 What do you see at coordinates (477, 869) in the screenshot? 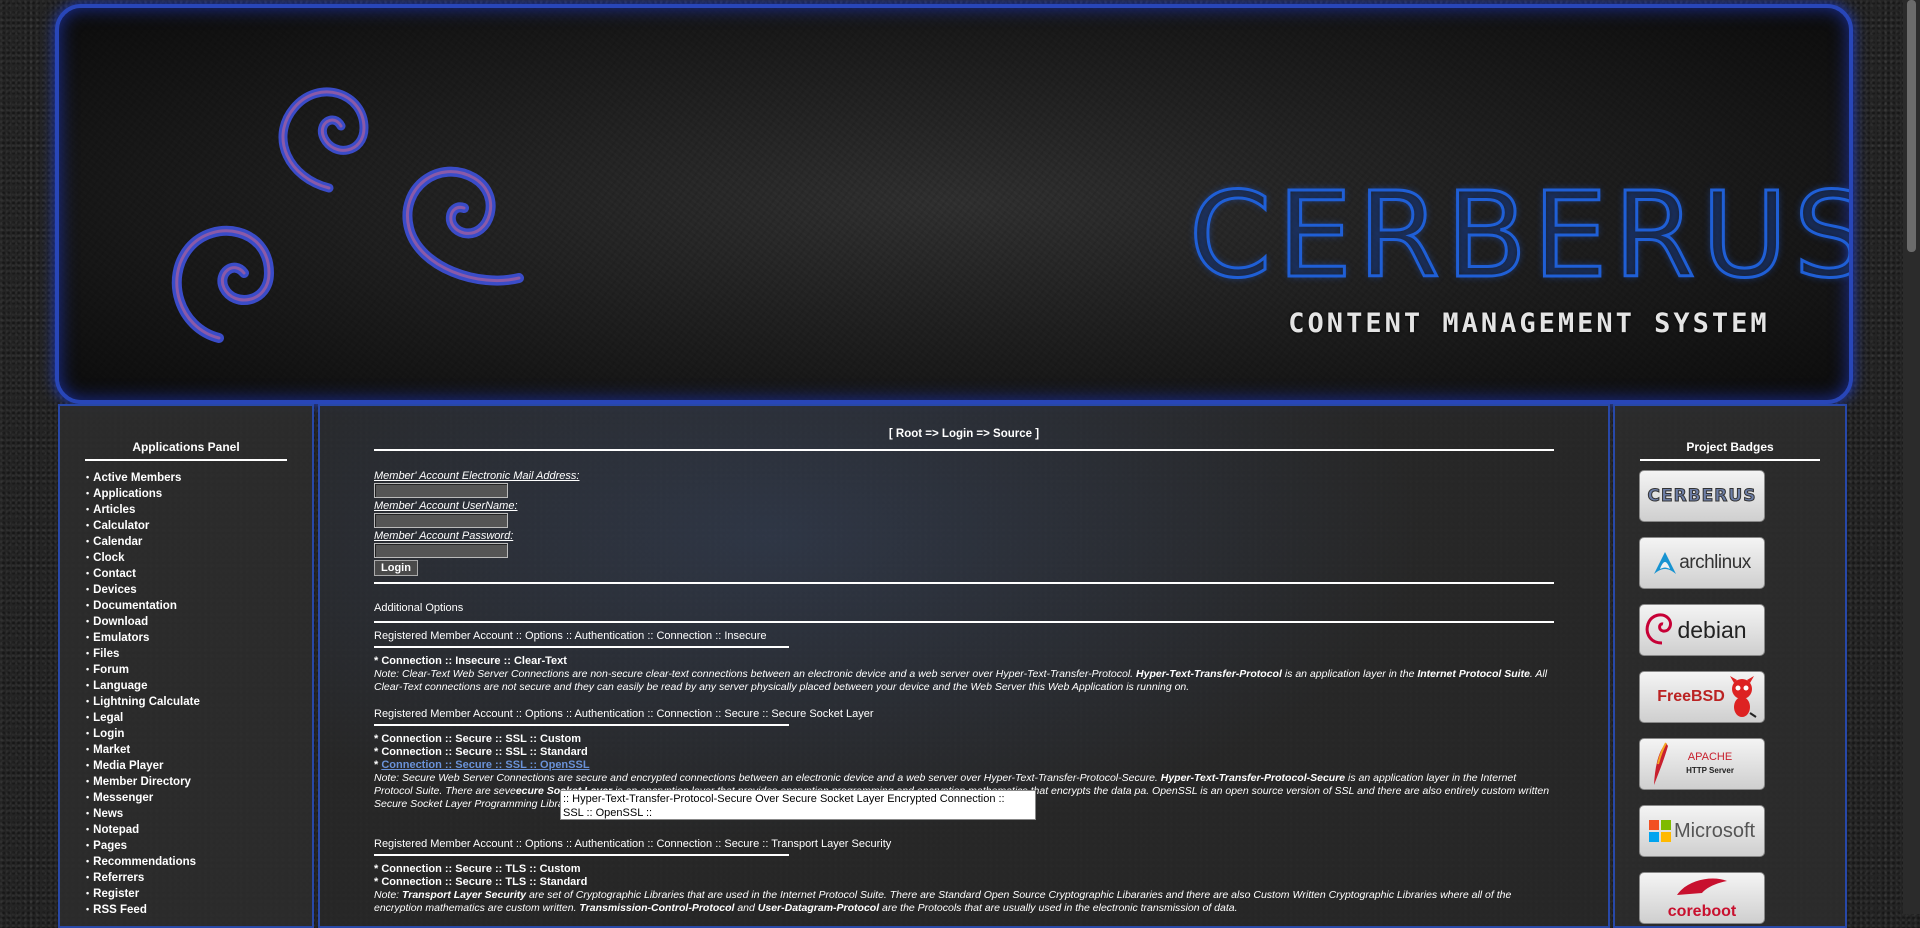
I see `option-tls-custom: * Connection :: Secure :: TLS :: Custom` at bounding box center [477, 869].